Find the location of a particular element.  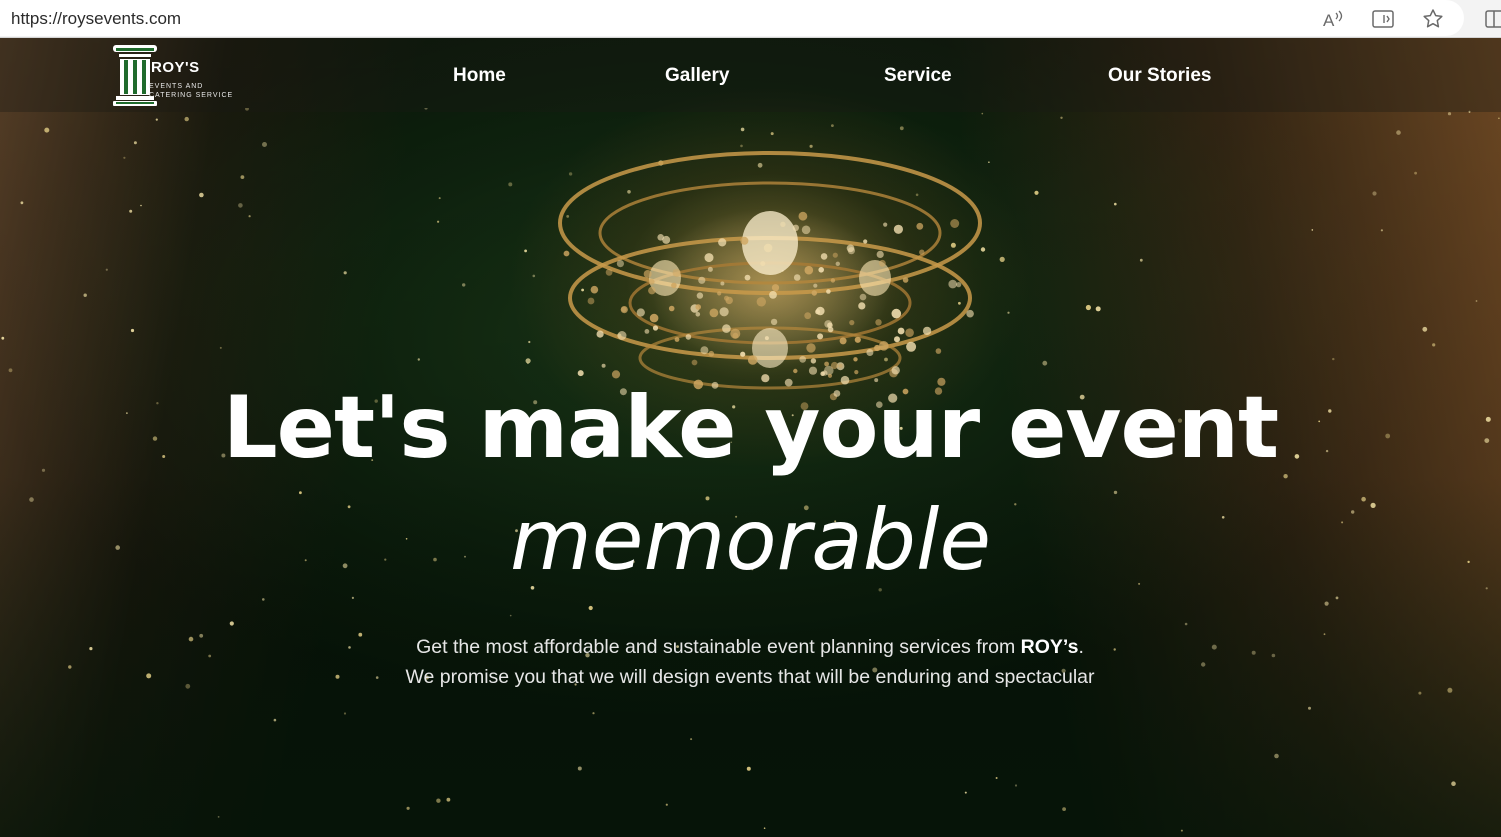

nav-our-stories: Our Stories is located at coordinates (1159, 76).